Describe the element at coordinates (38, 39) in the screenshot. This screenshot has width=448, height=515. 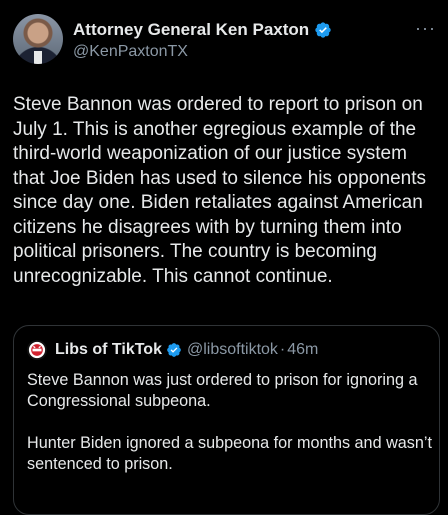
I see `author-avatar` at that location.